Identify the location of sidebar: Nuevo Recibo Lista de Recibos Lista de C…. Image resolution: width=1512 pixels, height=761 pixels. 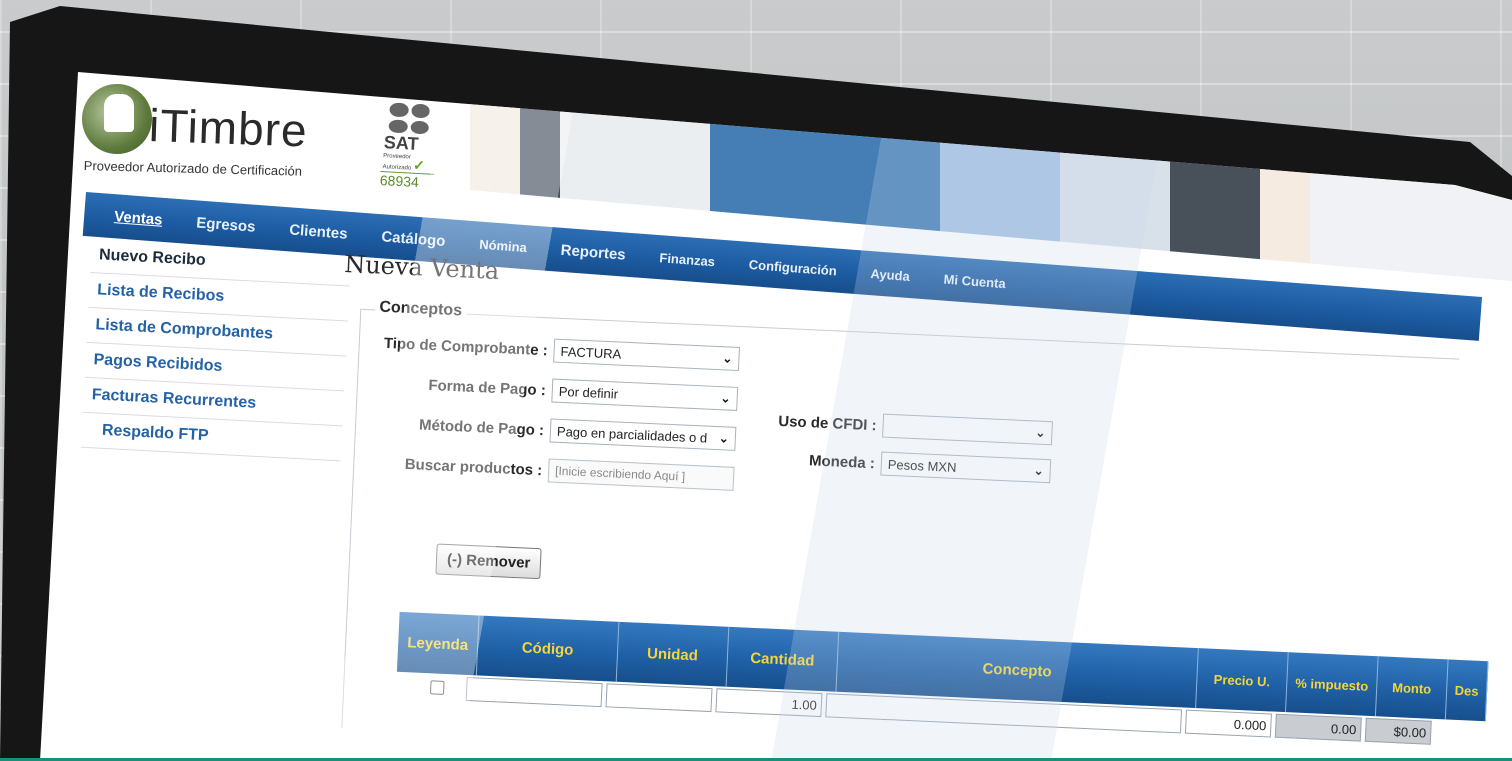
(216, 350).